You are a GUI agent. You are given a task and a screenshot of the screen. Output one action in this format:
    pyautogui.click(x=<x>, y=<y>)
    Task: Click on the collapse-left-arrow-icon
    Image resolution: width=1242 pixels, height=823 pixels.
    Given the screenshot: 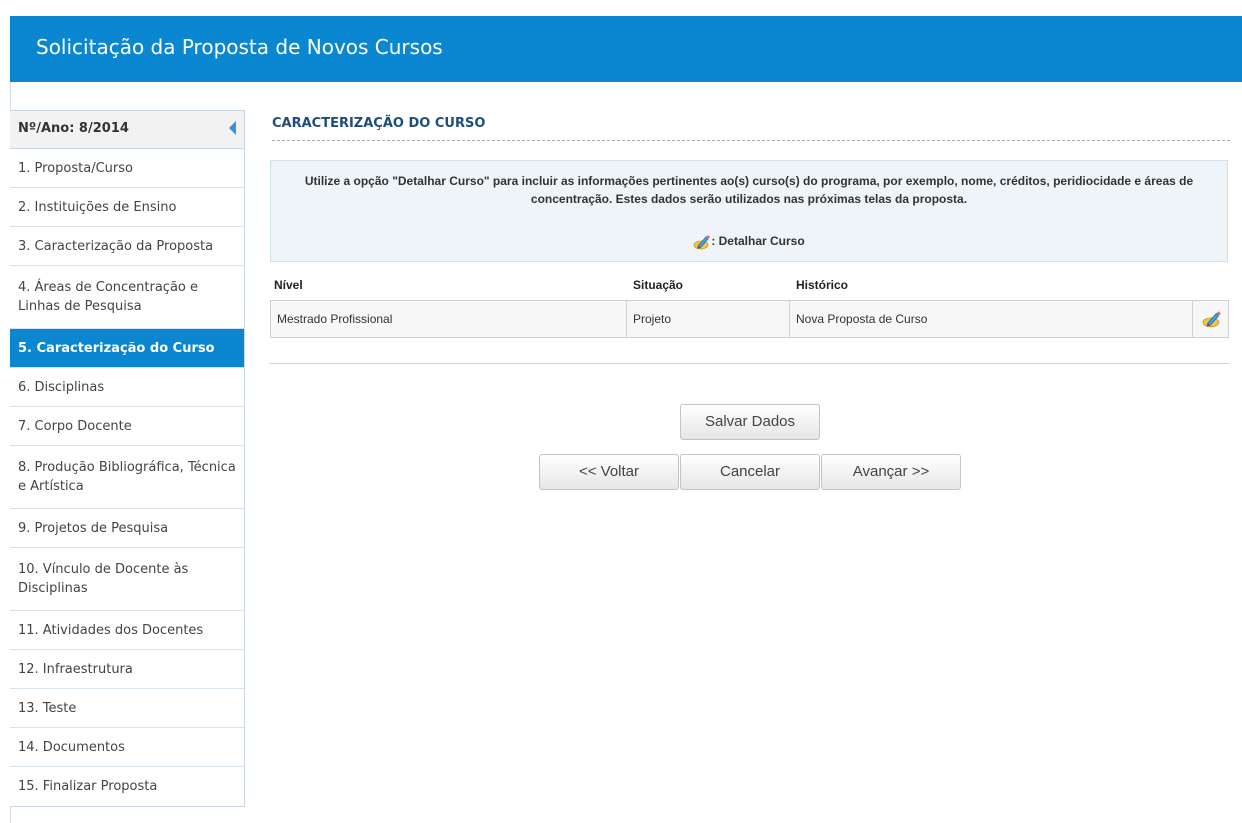 What is the action you would take?
    pyautogui.click(x=232, y=128)
    